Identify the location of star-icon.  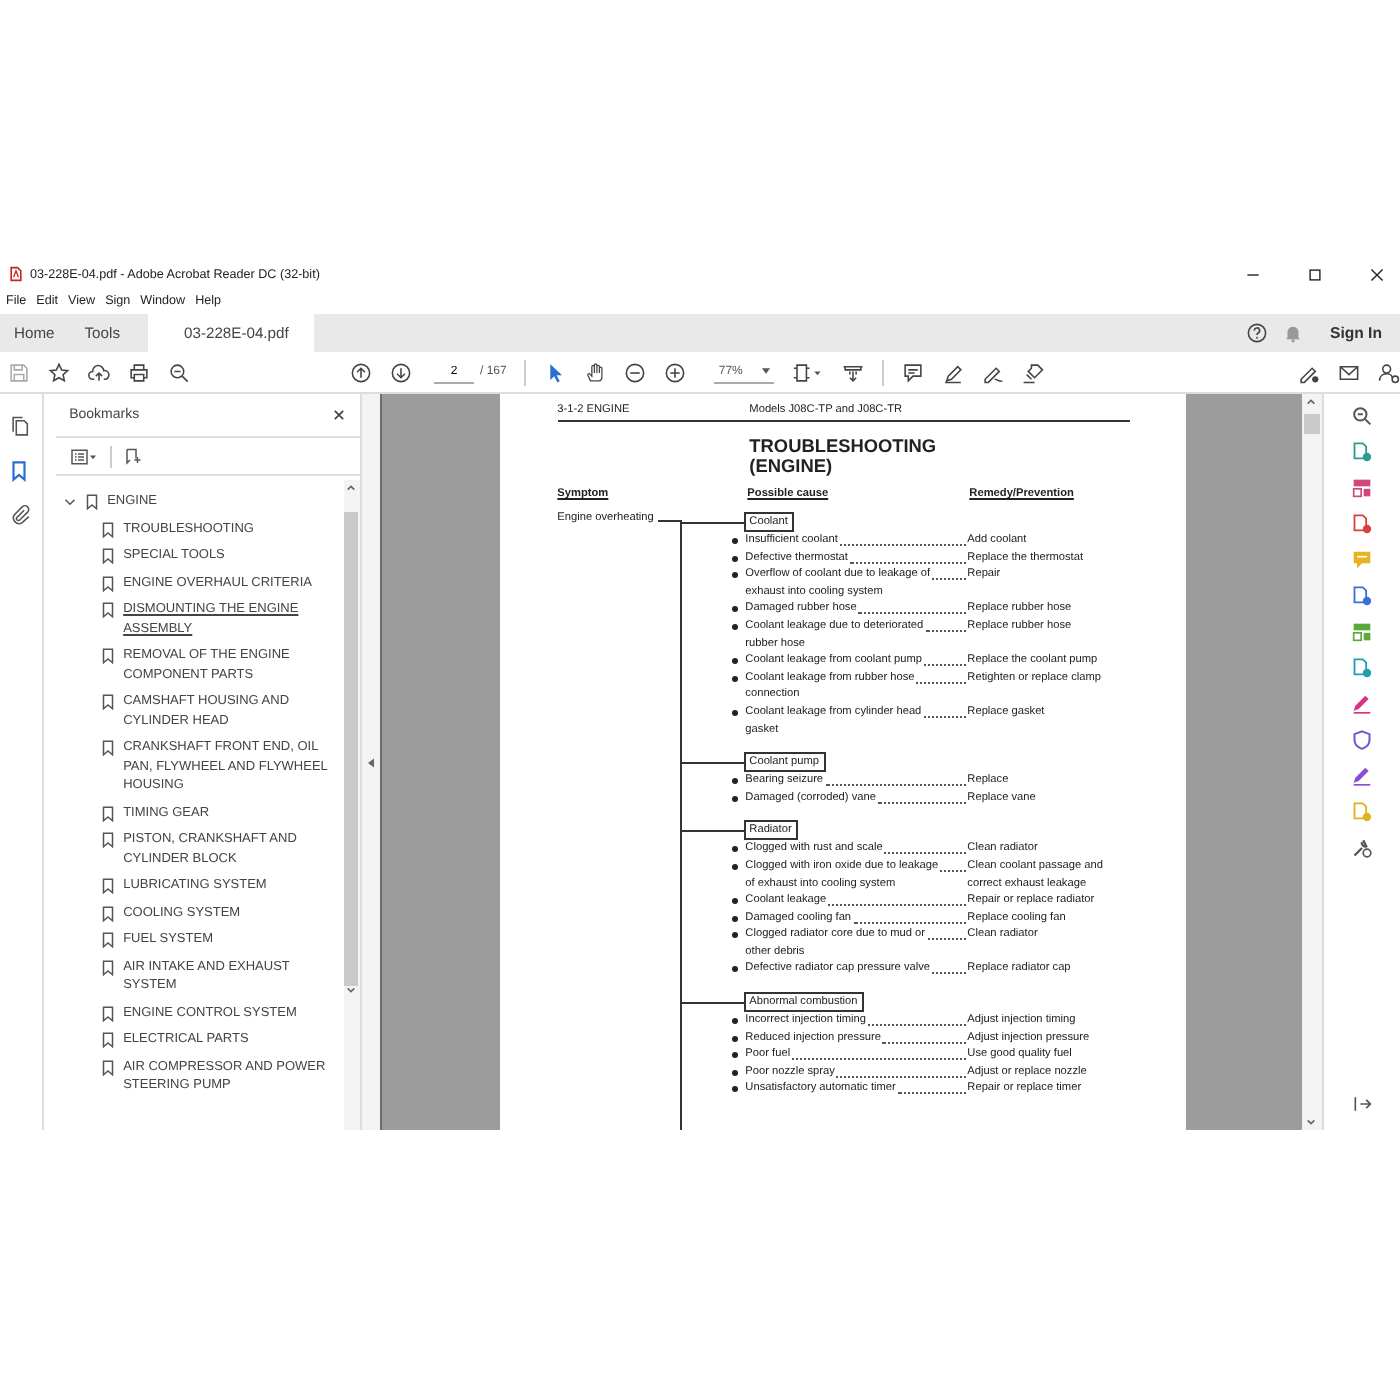
(59, 372).